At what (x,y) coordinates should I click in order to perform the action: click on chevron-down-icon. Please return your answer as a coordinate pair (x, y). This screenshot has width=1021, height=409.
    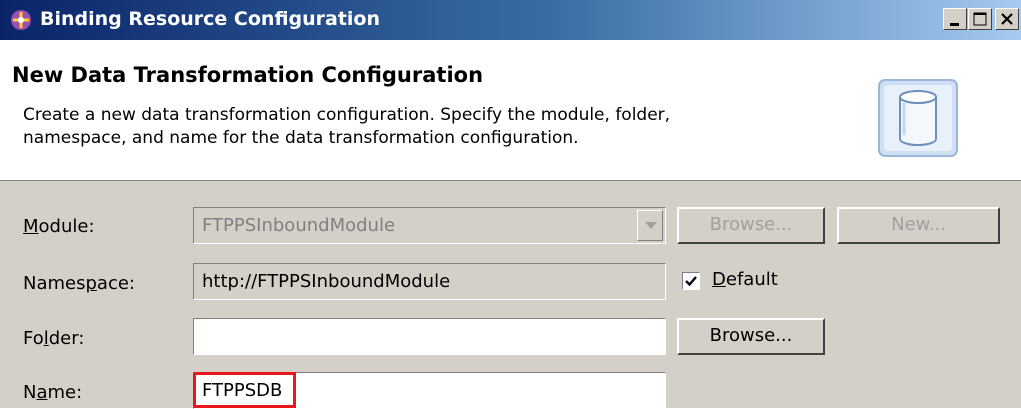
    Looking at the image, I should click on (651, 225).